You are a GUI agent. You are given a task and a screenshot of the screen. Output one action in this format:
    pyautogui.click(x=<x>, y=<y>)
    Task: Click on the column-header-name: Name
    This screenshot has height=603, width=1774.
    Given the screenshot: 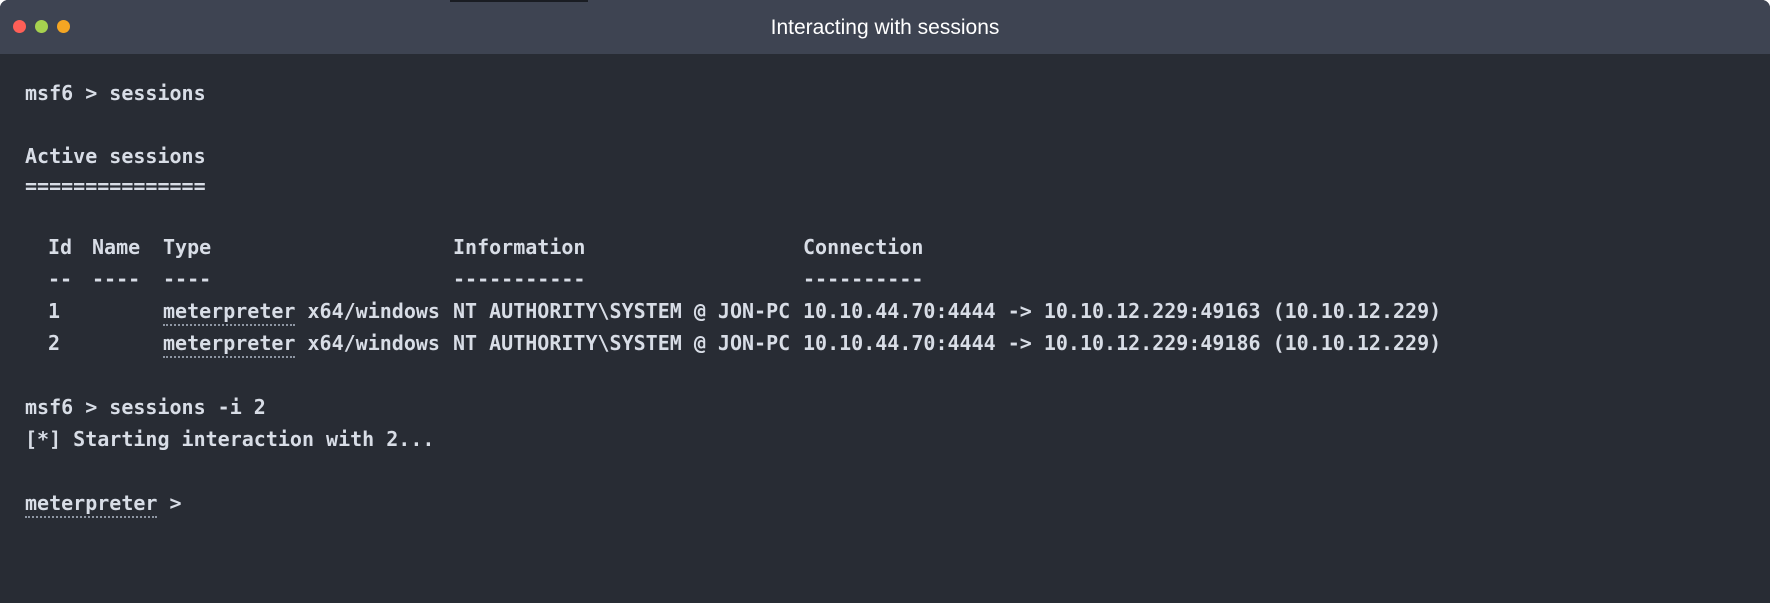 What is the action you would take?
    pyautogui.click(x=116, y=247)
    